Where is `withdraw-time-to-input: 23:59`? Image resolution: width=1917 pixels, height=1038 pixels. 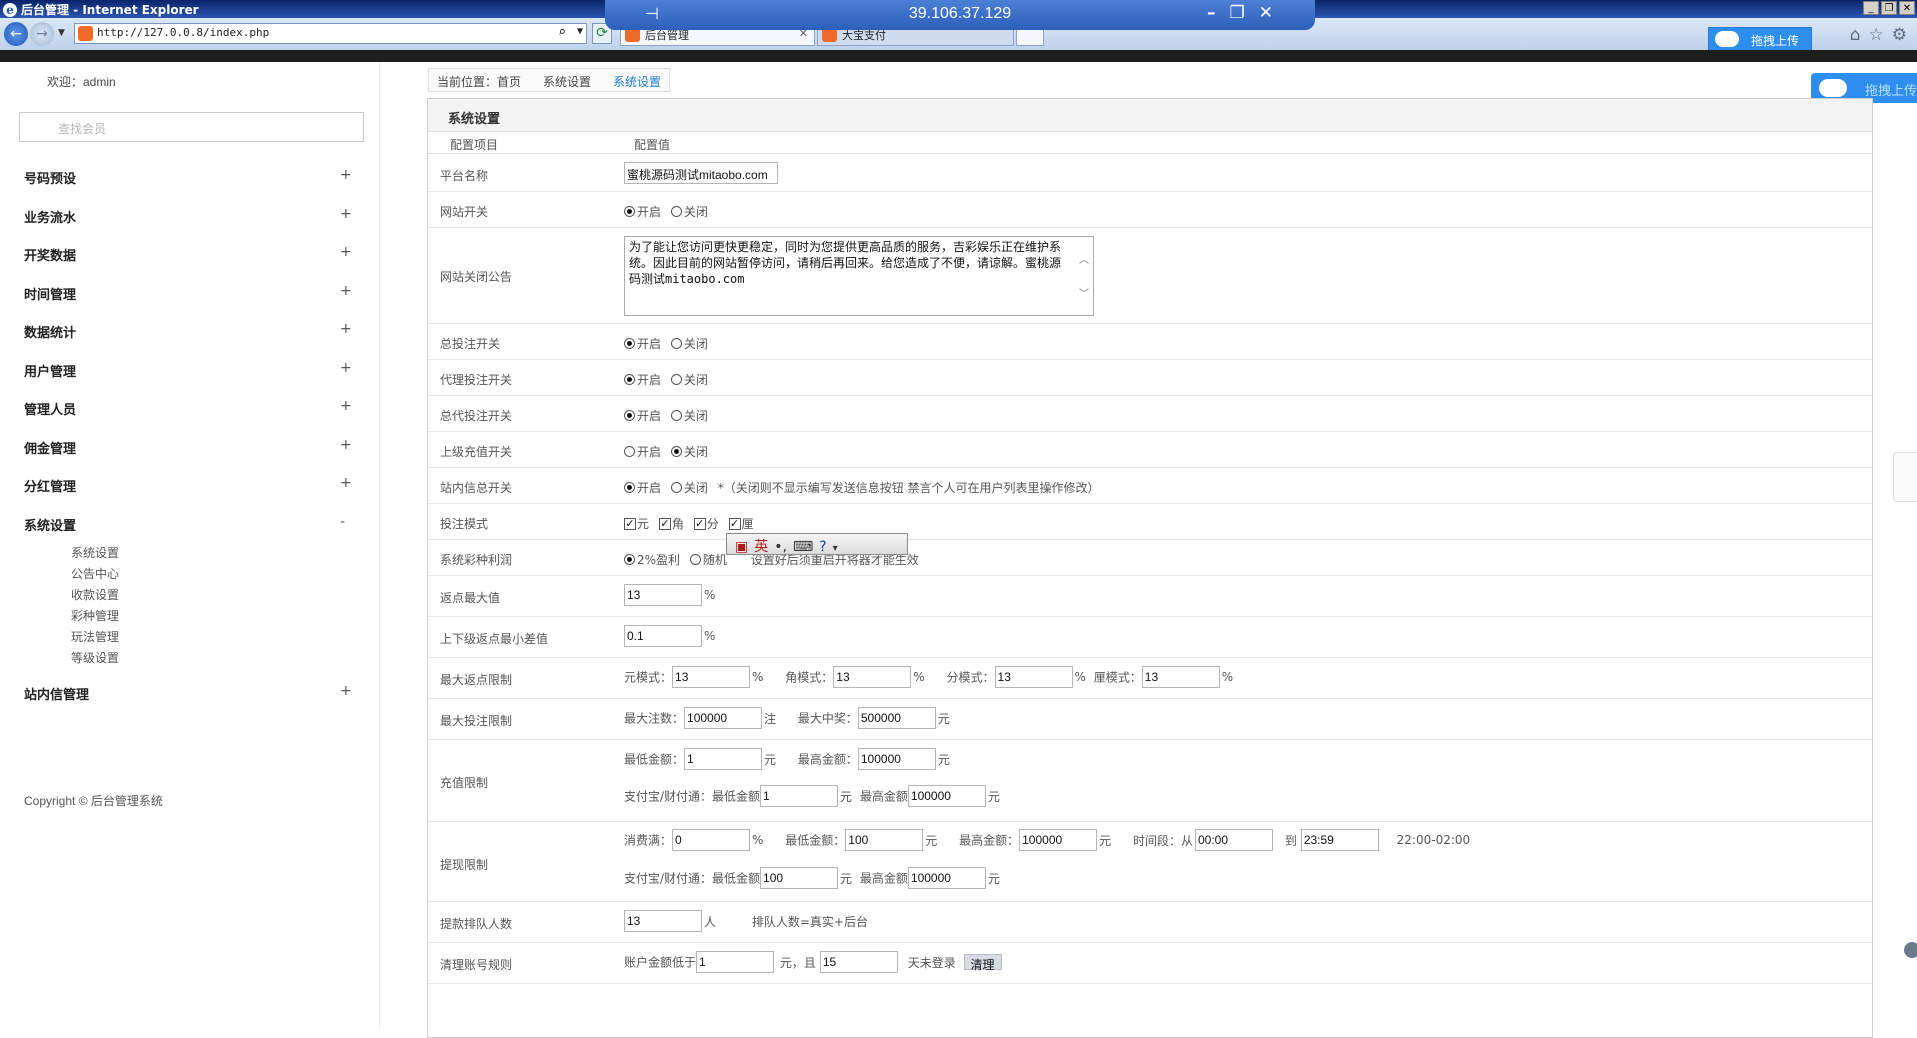 withdraw-time-to-input: 23:59 is located at coordinates (1339, 840).